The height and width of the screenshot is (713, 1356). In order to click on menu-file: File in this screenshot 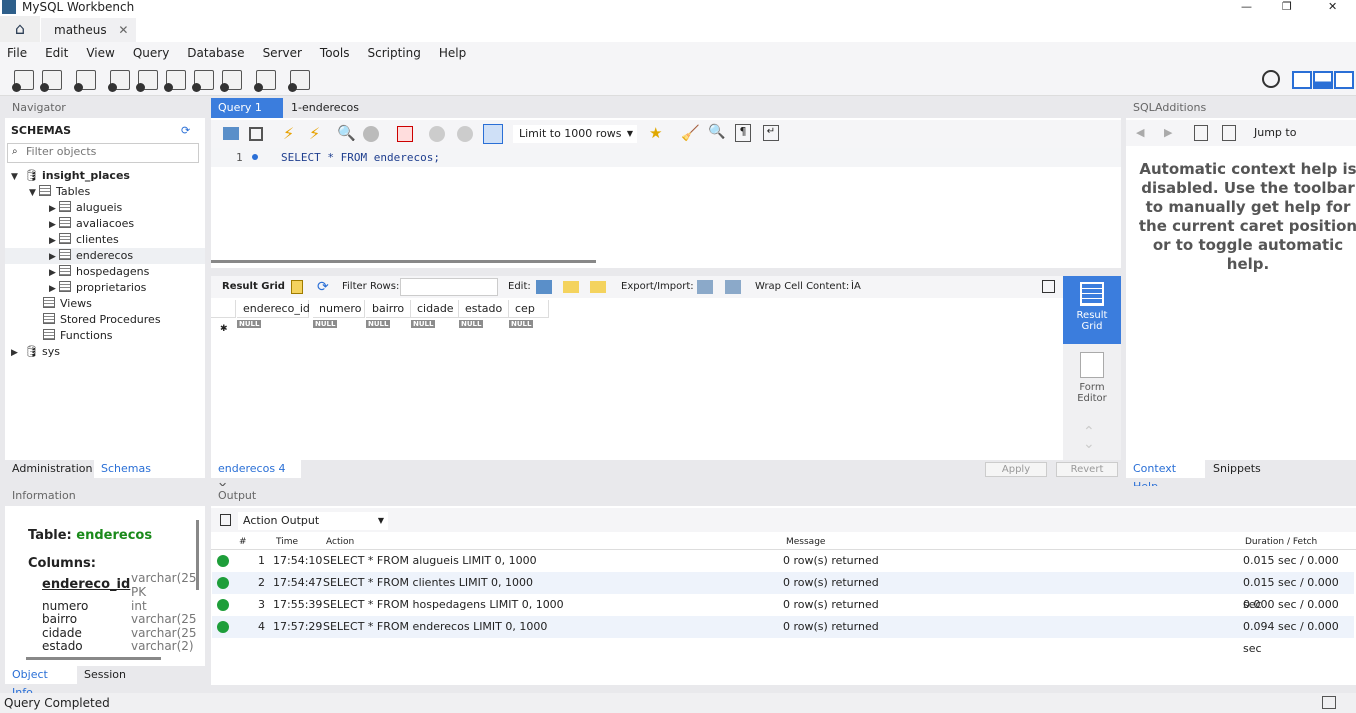, I will do `click(17, 53)`.